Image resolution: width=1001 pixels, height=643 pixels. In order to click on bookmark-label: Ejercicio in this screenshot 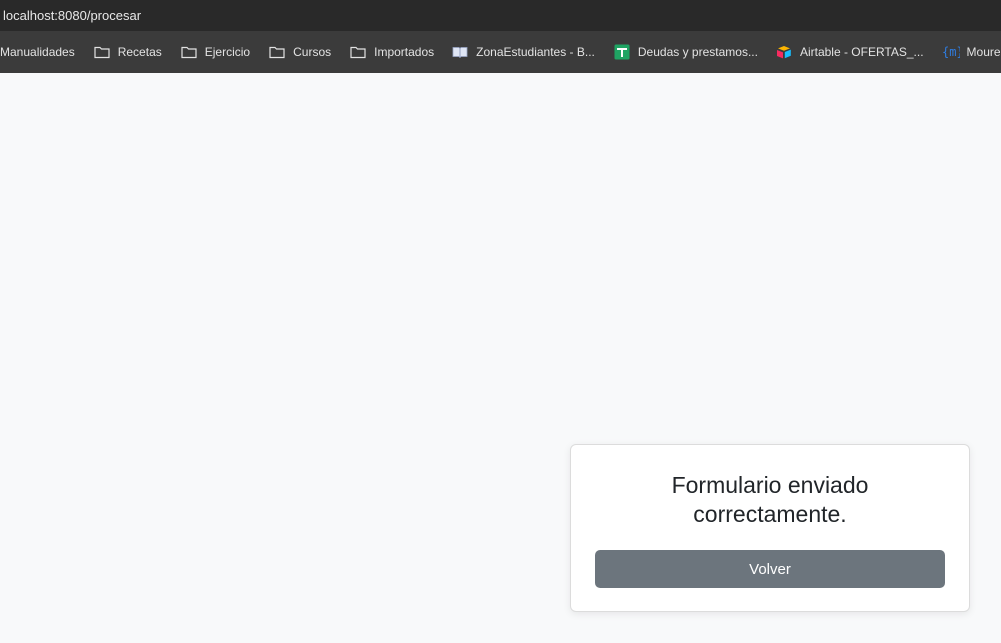, I will do `click(227, 52)`.